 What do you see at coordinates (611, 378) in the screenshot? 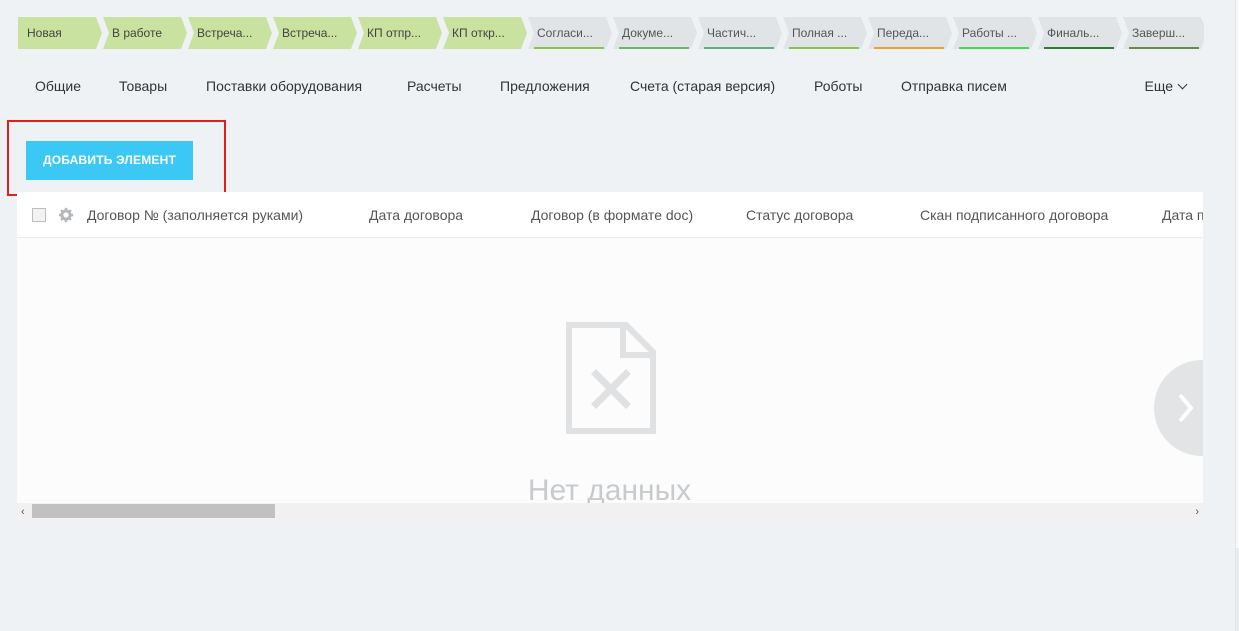
I see `file-x-icon` at bounding box center [611, 378].